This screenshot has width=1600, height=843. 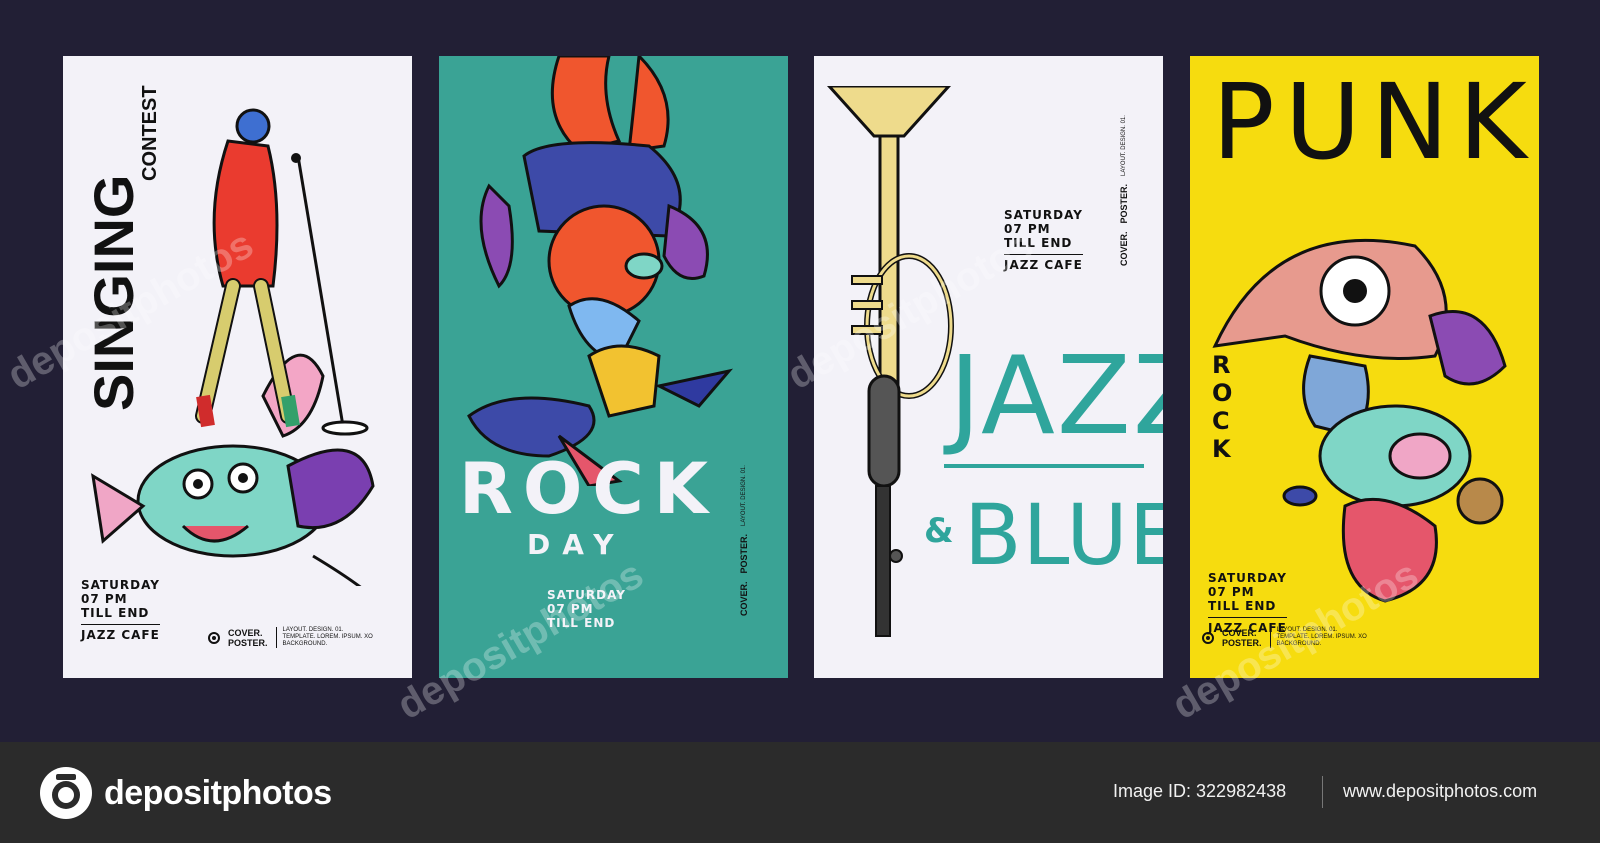 I want to click on monster-illustration, so click(x=600, y=271).